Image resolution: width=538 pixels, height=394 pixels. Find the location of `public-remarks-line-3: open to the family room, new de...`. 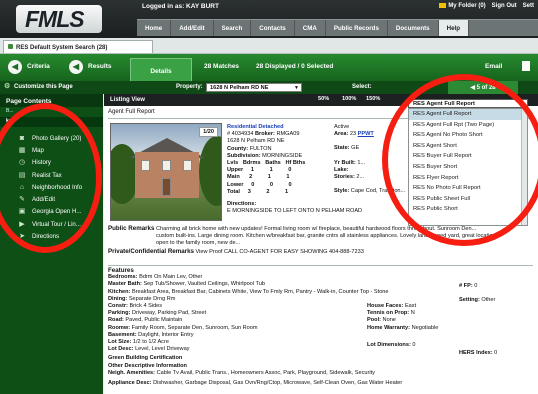

public-remarks-line-3: open to the family room, new de... is located at coordinates (198, 243).